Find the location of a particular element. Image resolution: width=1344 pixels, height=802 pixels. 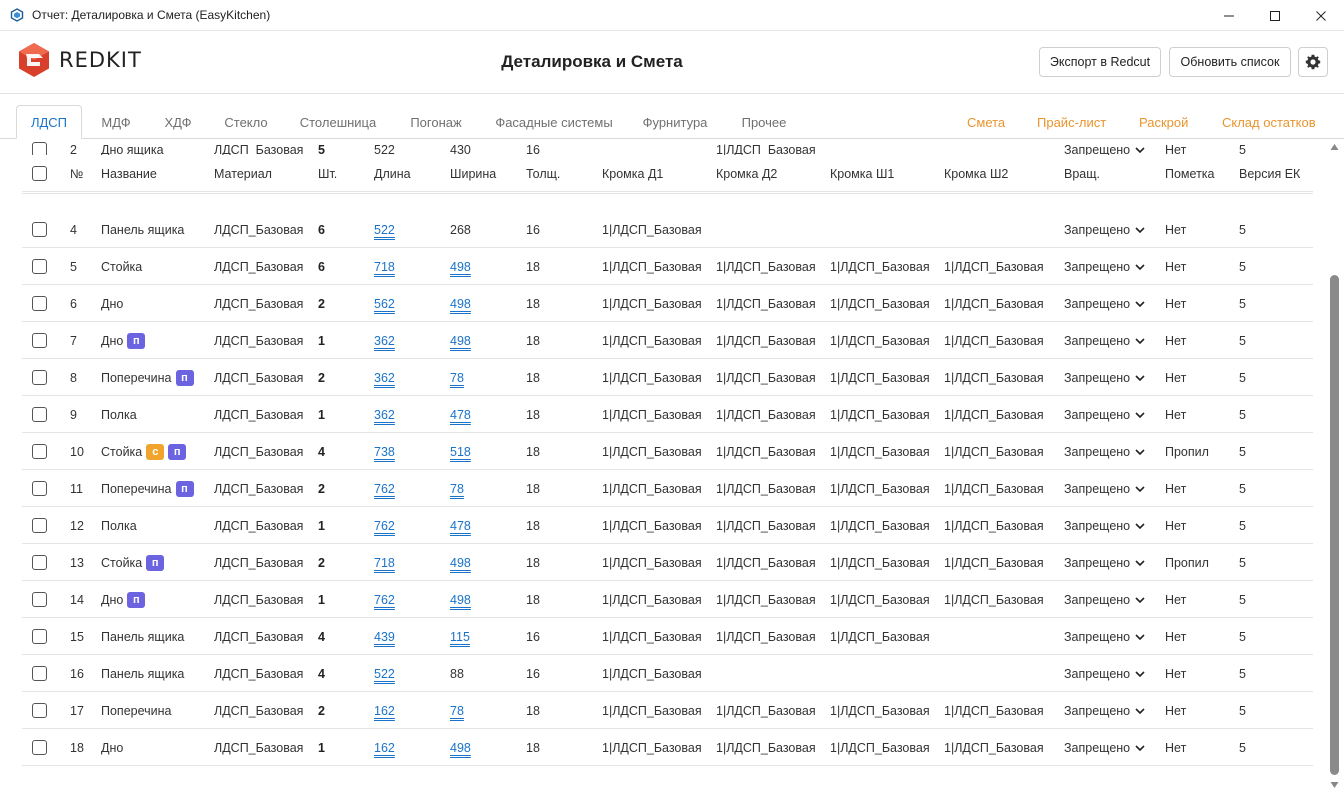

length-link: 562 is located at coordinates (384, 304).